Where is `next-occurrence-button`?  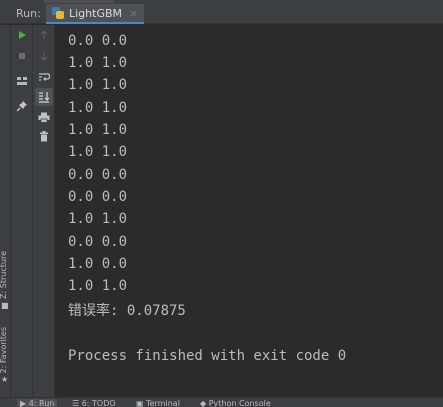
next-occurrence-button is located at coordinates (44, 56).